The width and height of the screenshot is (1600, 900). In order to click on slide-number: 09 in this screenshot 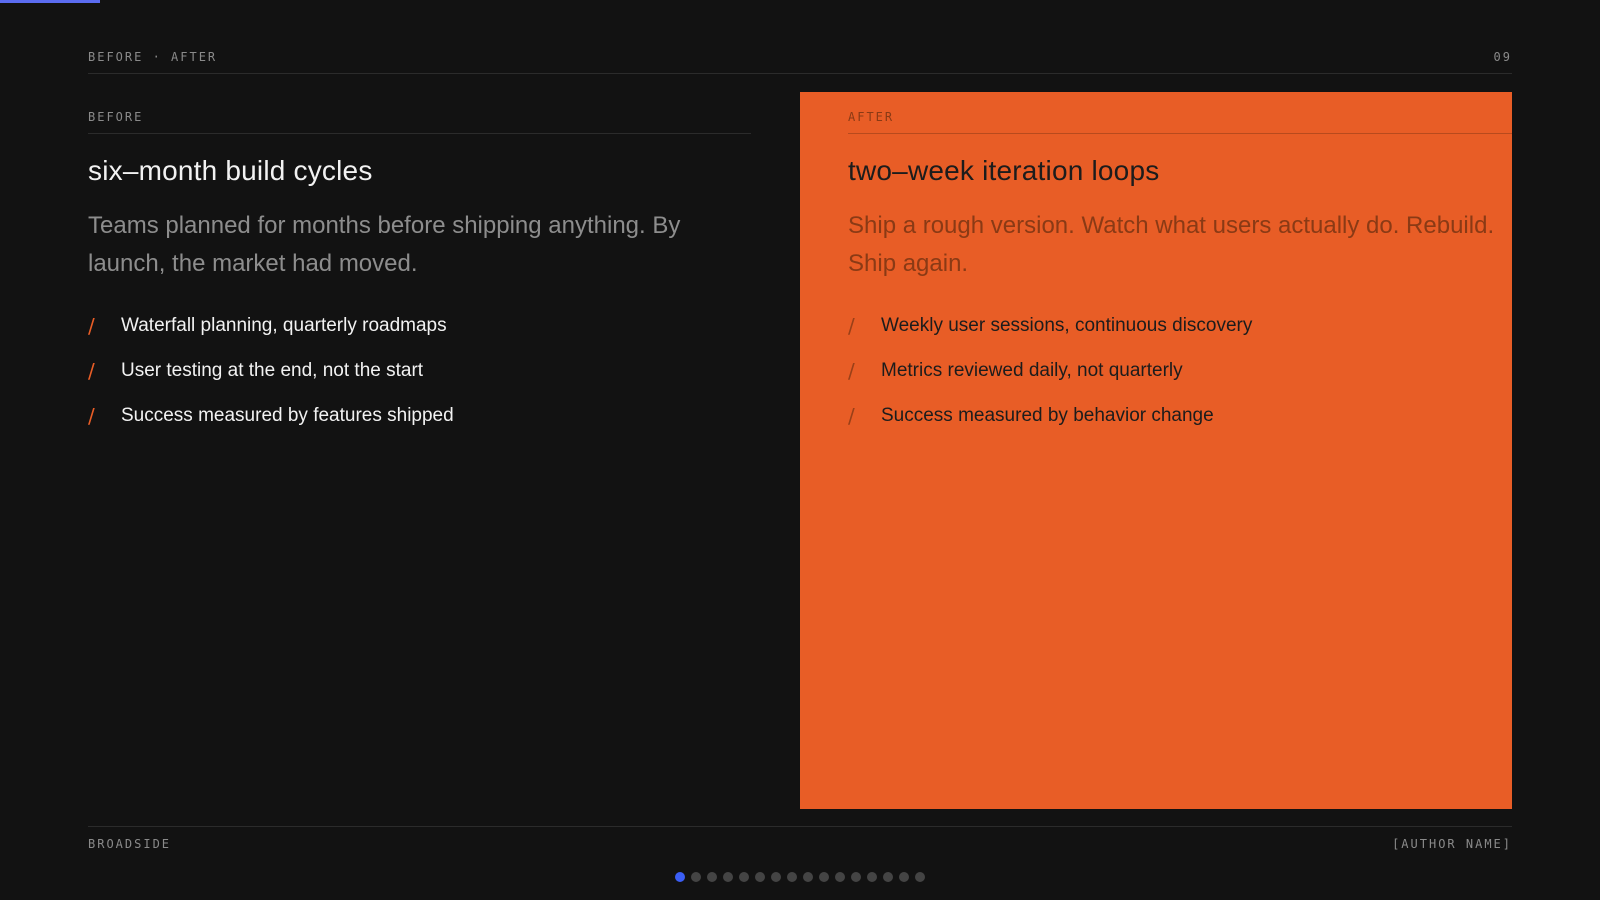, I will do `click(1502, 57)`.